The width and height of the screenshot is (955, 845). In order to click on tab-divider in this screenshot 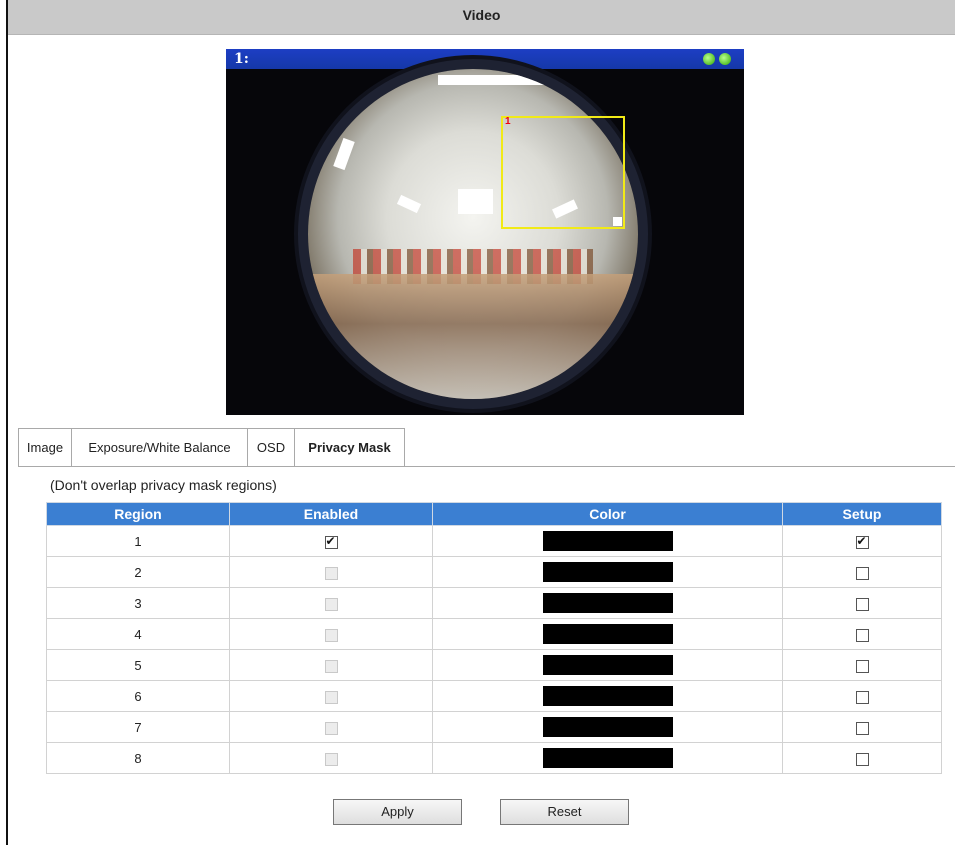, I will do `click(486, 466)`.